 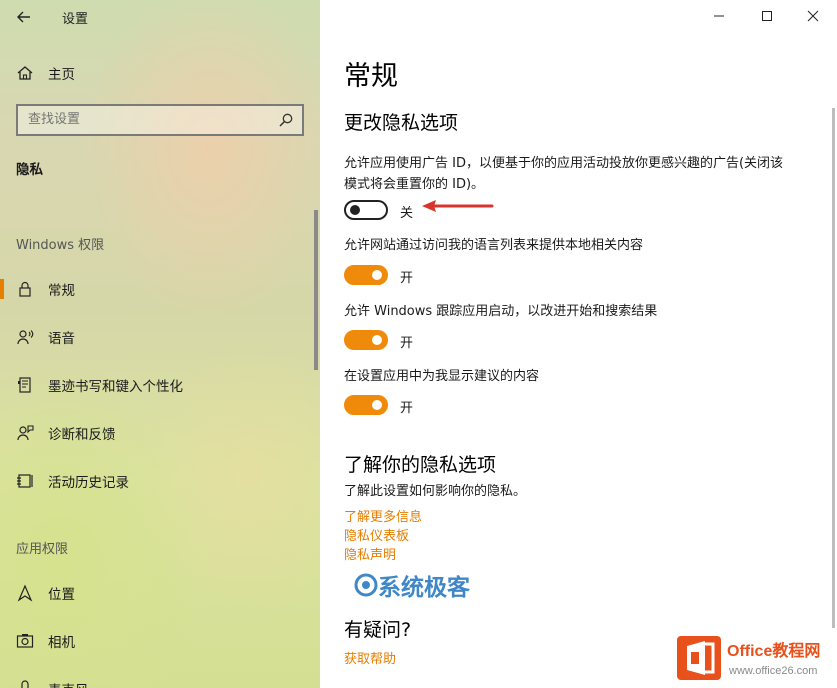 I want to click on office-watermark-title: Office教程网, so click(x=773, y=650).